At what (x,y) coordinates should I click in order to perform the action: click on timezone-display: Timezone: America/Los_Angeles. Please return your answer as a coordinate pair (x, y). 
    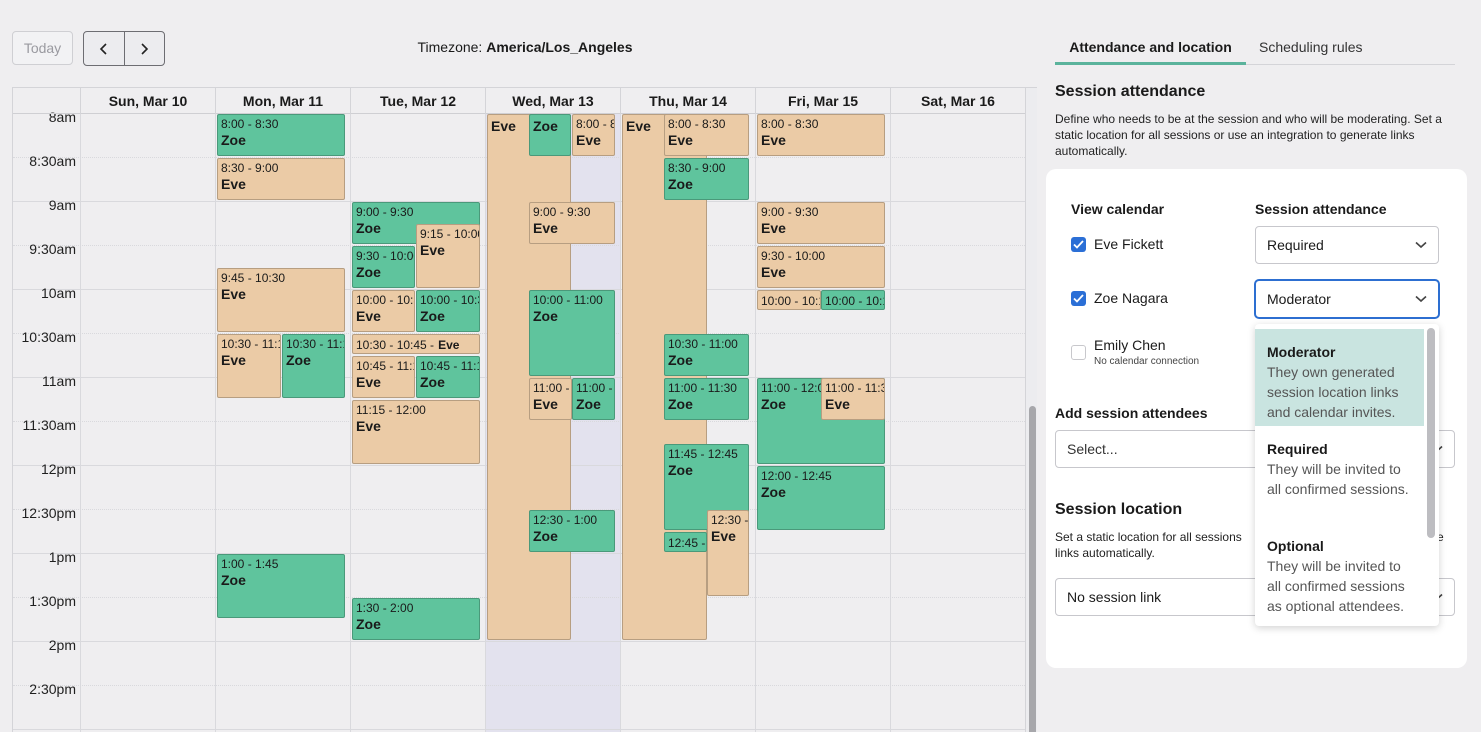
    Looking at the image, I should click on (525, 47).